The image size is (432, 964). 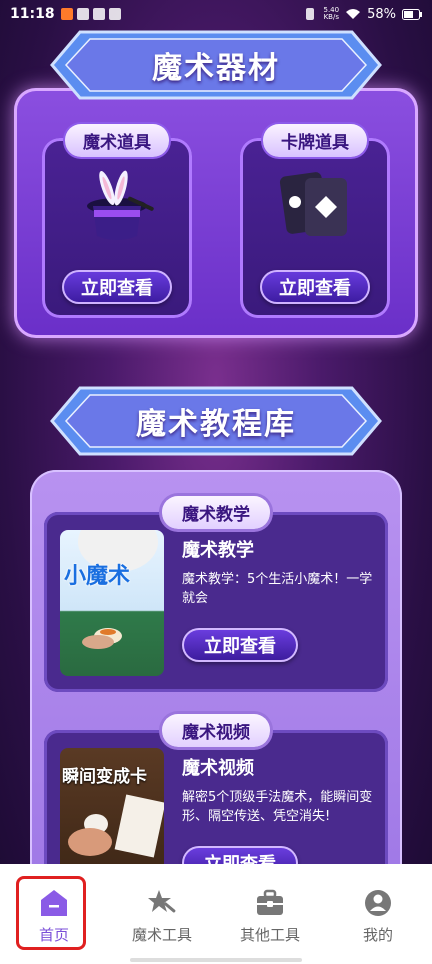 What do you see at coordinates (162, 901) in the screenshot?
I see `magic-wand-icon` at bounding box center [162, 901].